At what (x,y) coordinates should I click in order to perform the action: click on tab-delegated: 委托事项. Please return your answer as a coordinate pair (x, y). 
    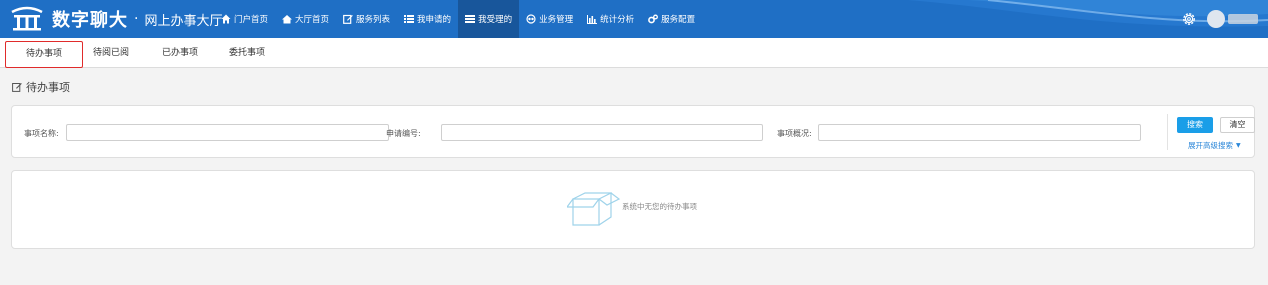
    Looking at the image, I should click on (247, 53).